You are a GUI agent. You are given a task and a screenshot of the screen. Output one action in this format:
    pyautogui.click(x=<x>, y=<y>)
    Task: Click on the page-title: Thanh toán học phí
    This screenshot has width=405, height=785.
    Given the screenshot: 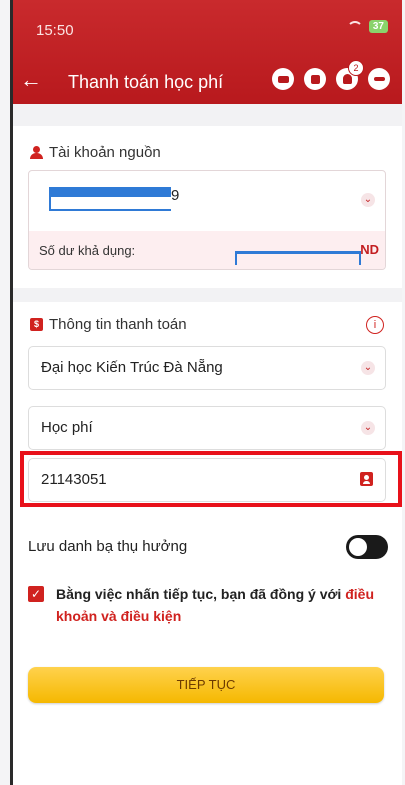 What is the action you would take?
    pyautogui.click(x=146, y=82)
    